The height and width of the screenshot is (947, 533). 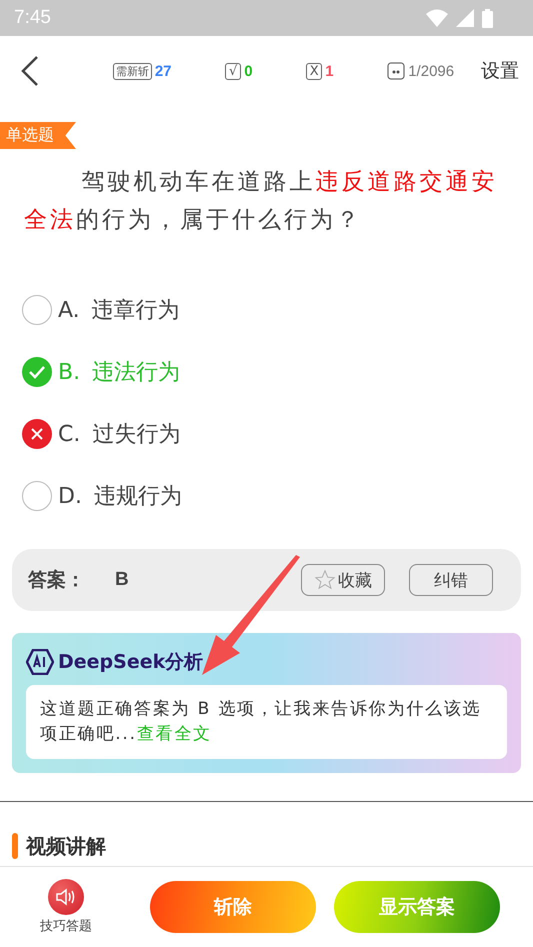 I want to click on battery-icon, so click(x=487, y=18).